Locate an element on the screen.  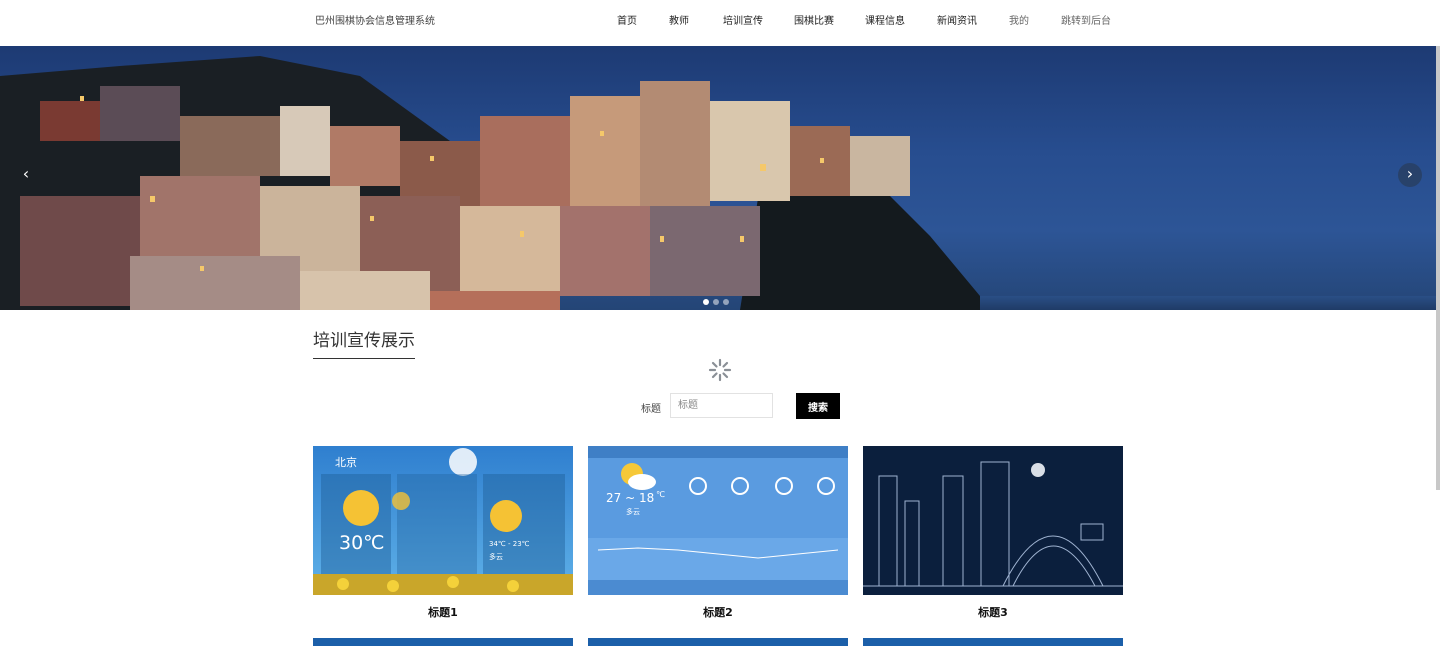
carousel-prev-button: ‹ is located at coordinates (26, 175).